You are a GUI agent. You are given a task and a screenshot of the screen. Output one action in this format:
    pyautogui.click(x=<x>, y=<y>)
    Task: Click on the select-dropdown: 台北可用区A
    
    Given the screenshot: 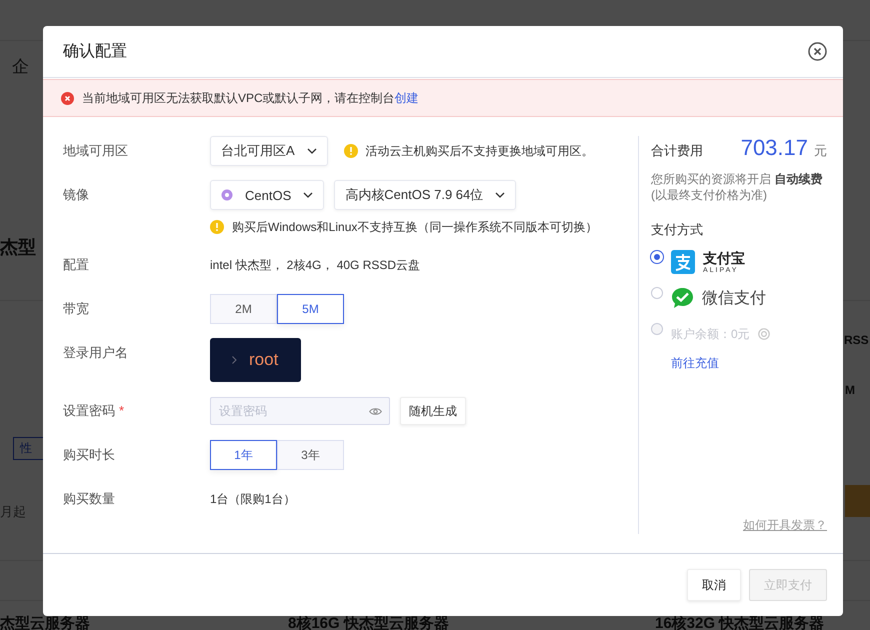 What is the action you would take?
    pyautogui.click(x=269, y=151)
    